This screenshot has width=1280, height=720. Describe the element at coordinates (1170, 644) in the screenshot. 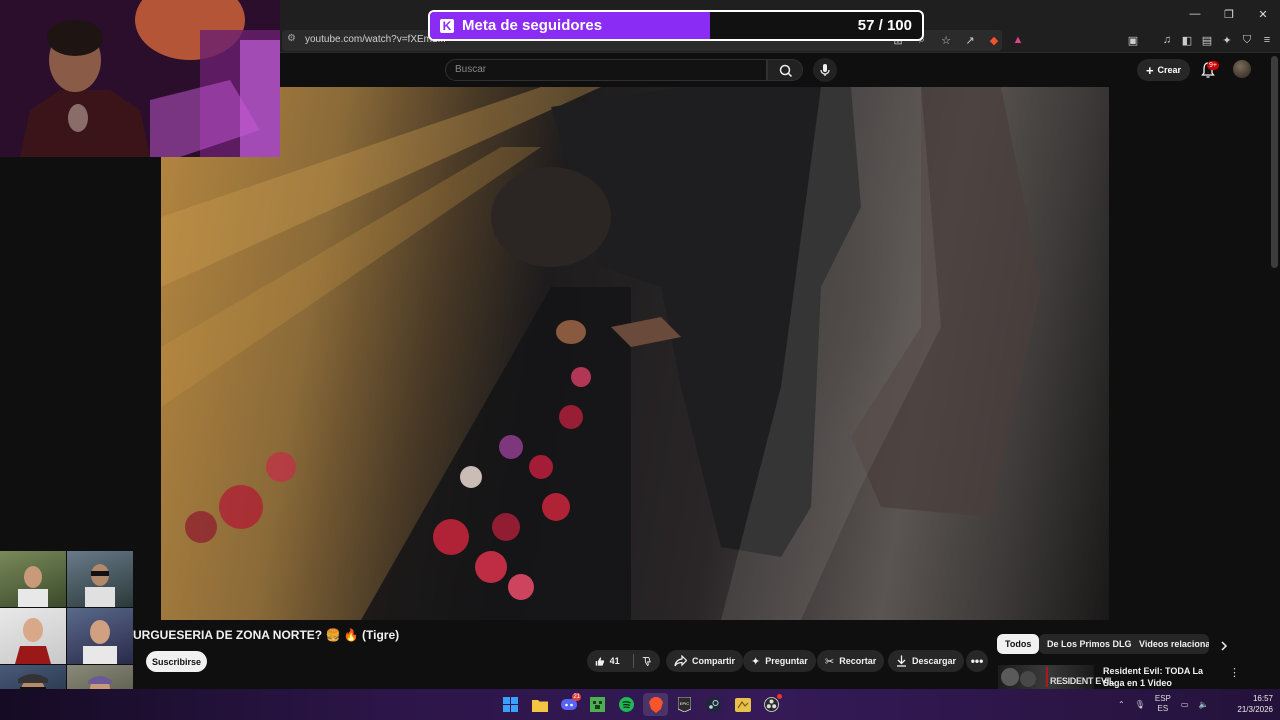

I see `chip-videos-relacionados: Videos relacionad` at that location.